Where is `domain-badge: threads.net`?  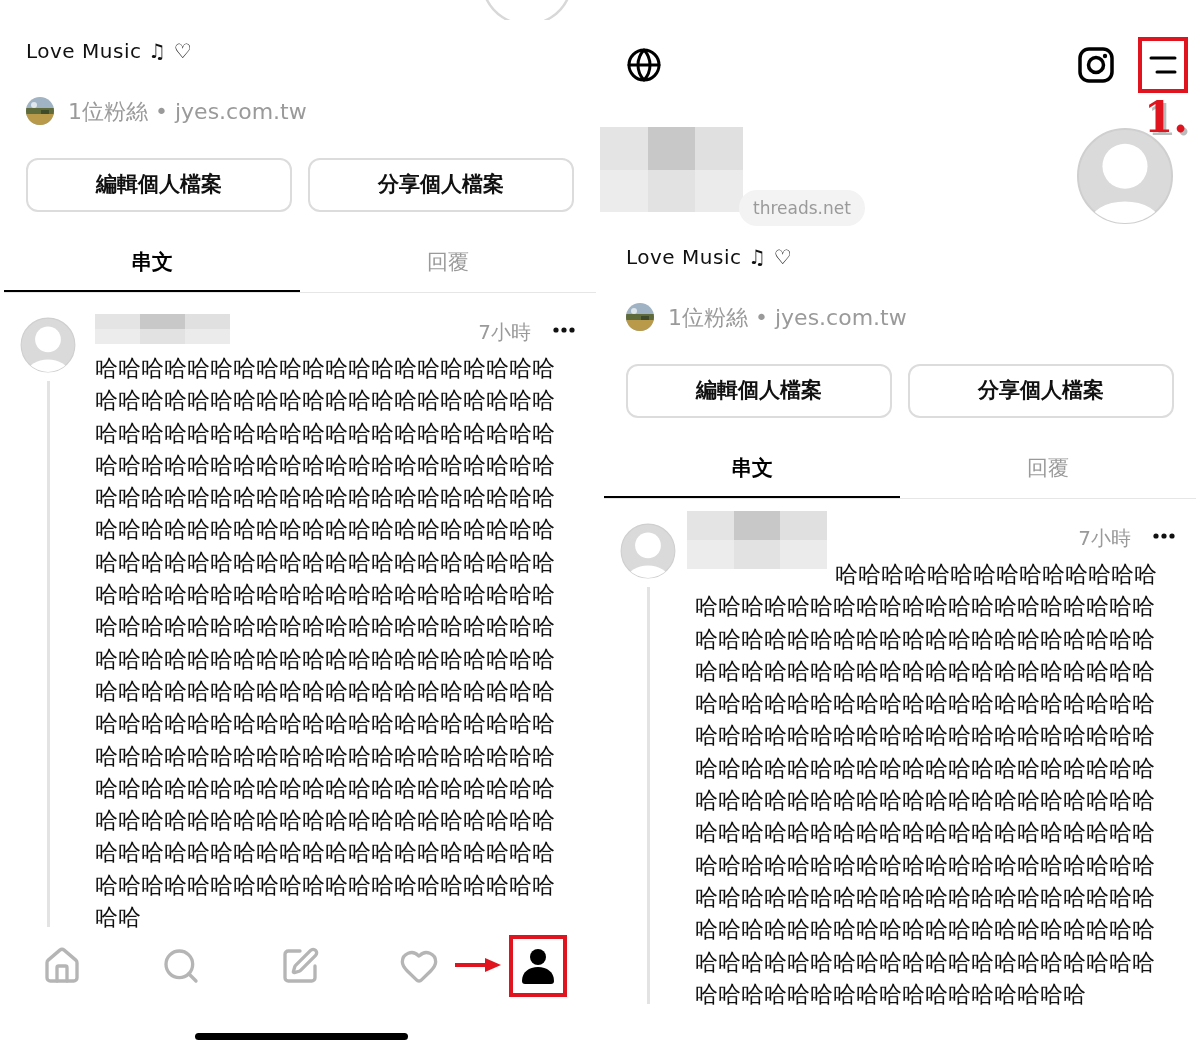
domain-badge: threads.net is located at coordinates (802, 208).